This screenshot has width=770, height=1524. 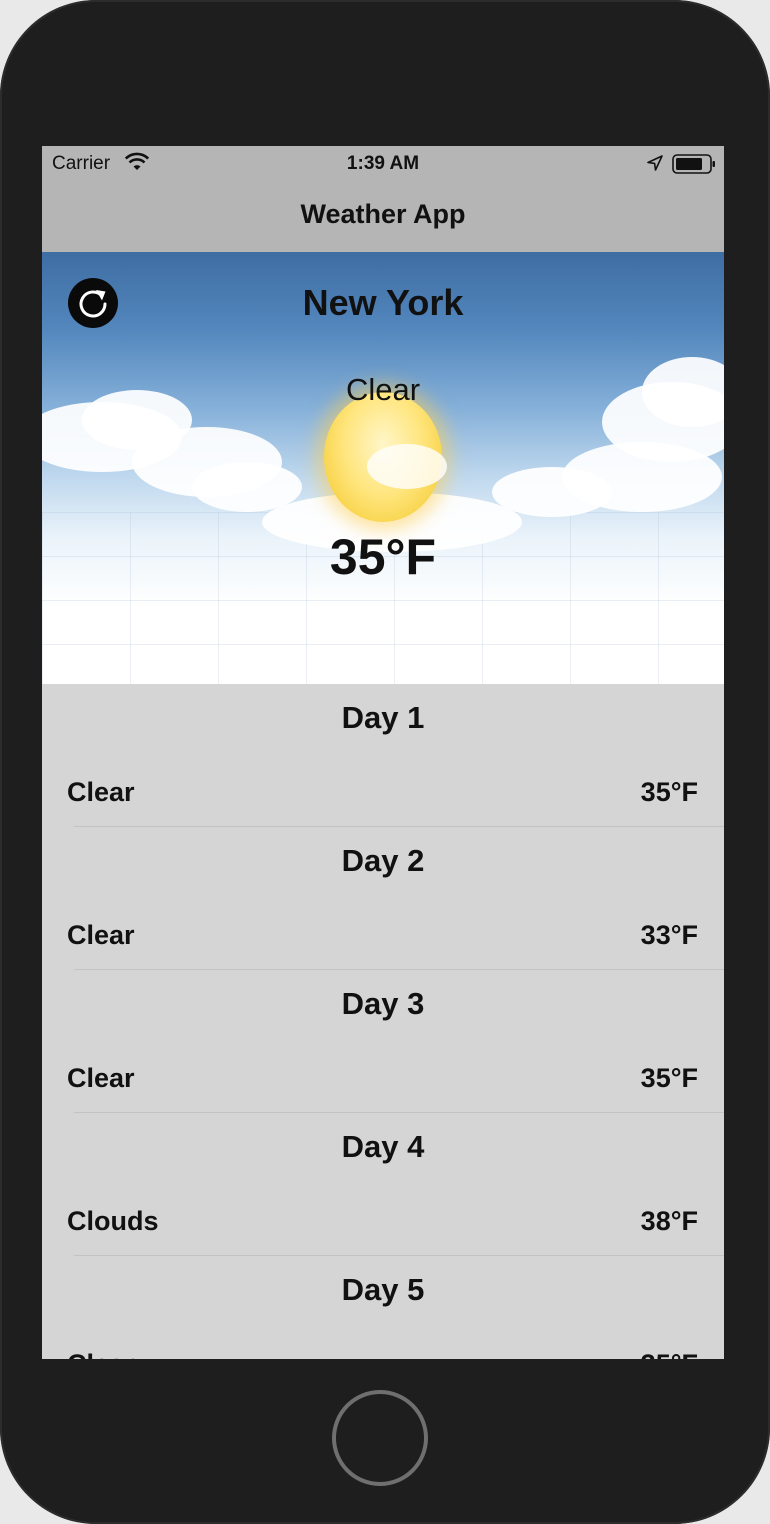 I want to click on battery-icon, so click(x=693, y=164).